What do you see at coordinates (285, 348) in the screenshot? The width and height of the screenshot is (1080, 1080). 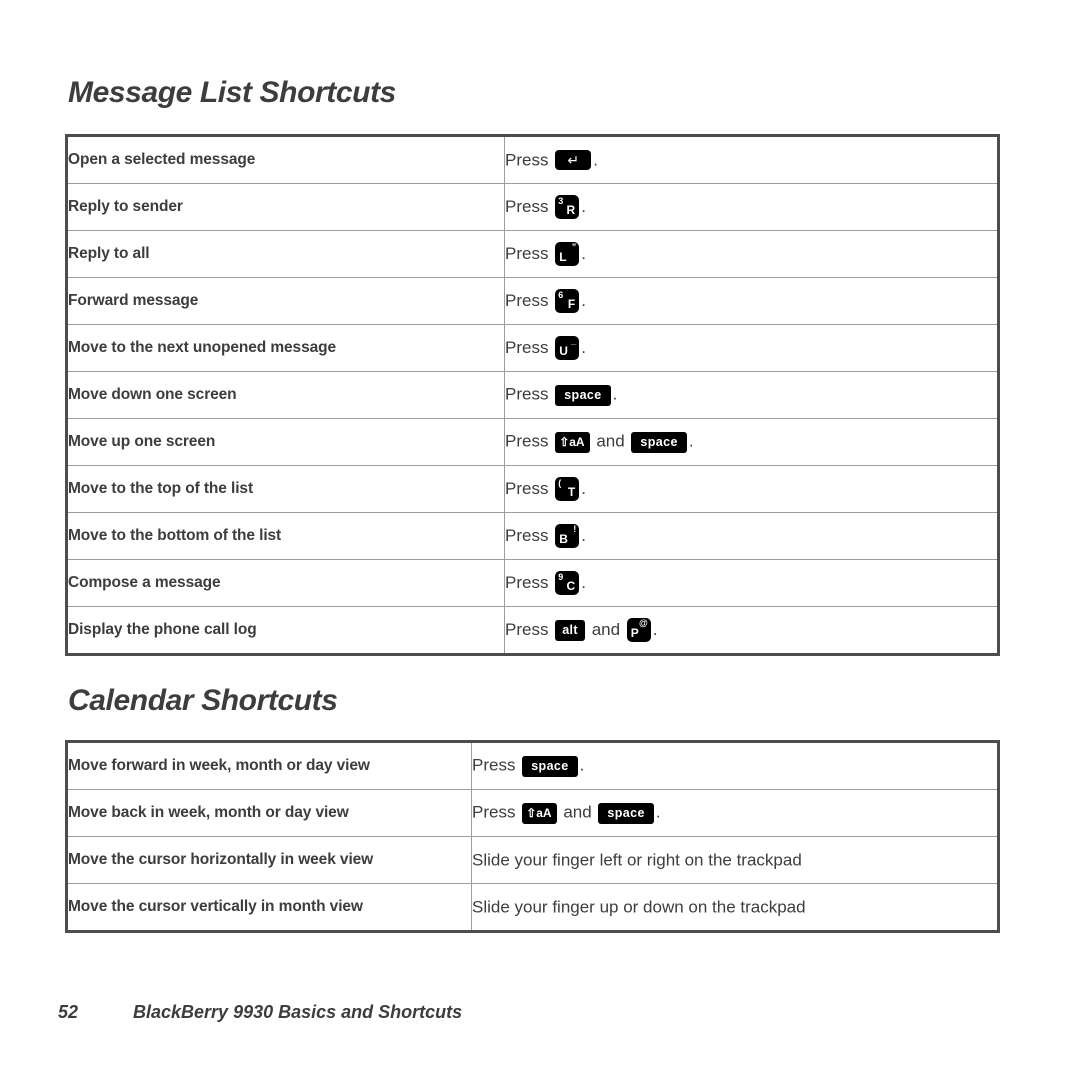 I see `shortcut-action-label: Move to the next unopened message` at bounding box center [285, 348].